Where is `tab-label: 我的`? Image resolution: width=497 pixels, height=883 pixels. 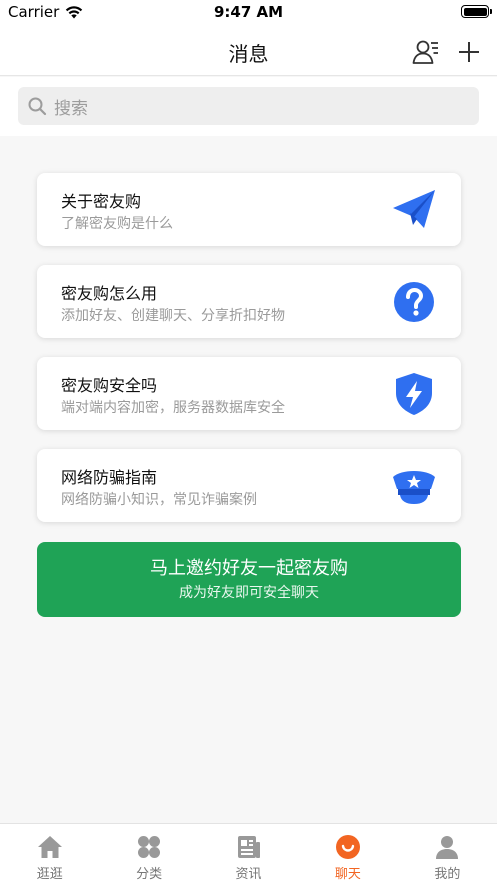
tab-label: 我的 is located at coordinates (447, 874).